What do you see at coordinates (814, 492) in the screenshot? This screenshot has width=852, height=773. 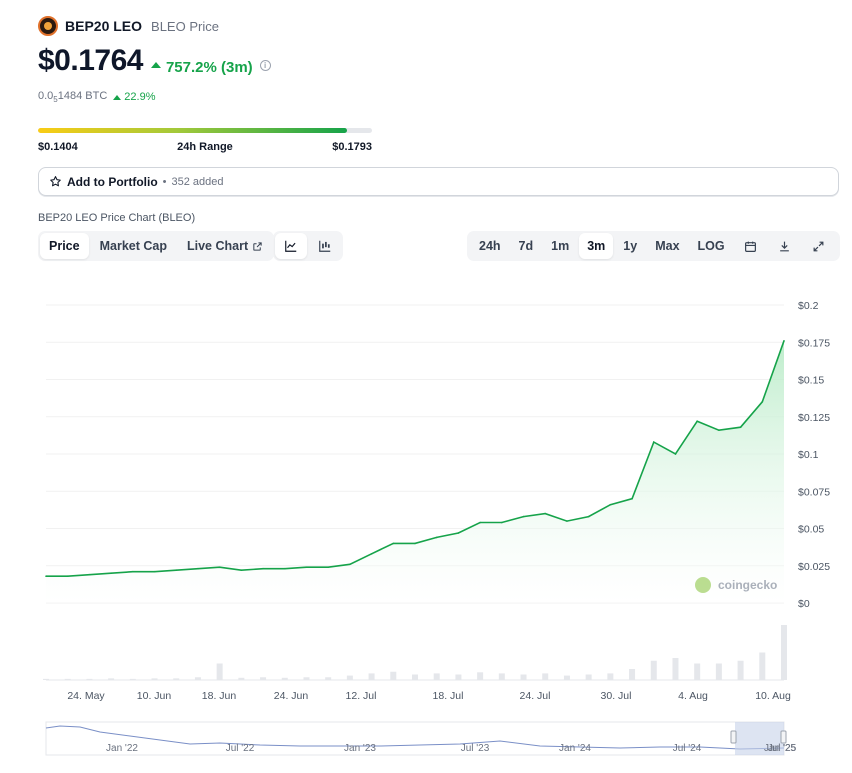 I see `y-tick-label: $0.075` at bounding box center [814, 492].